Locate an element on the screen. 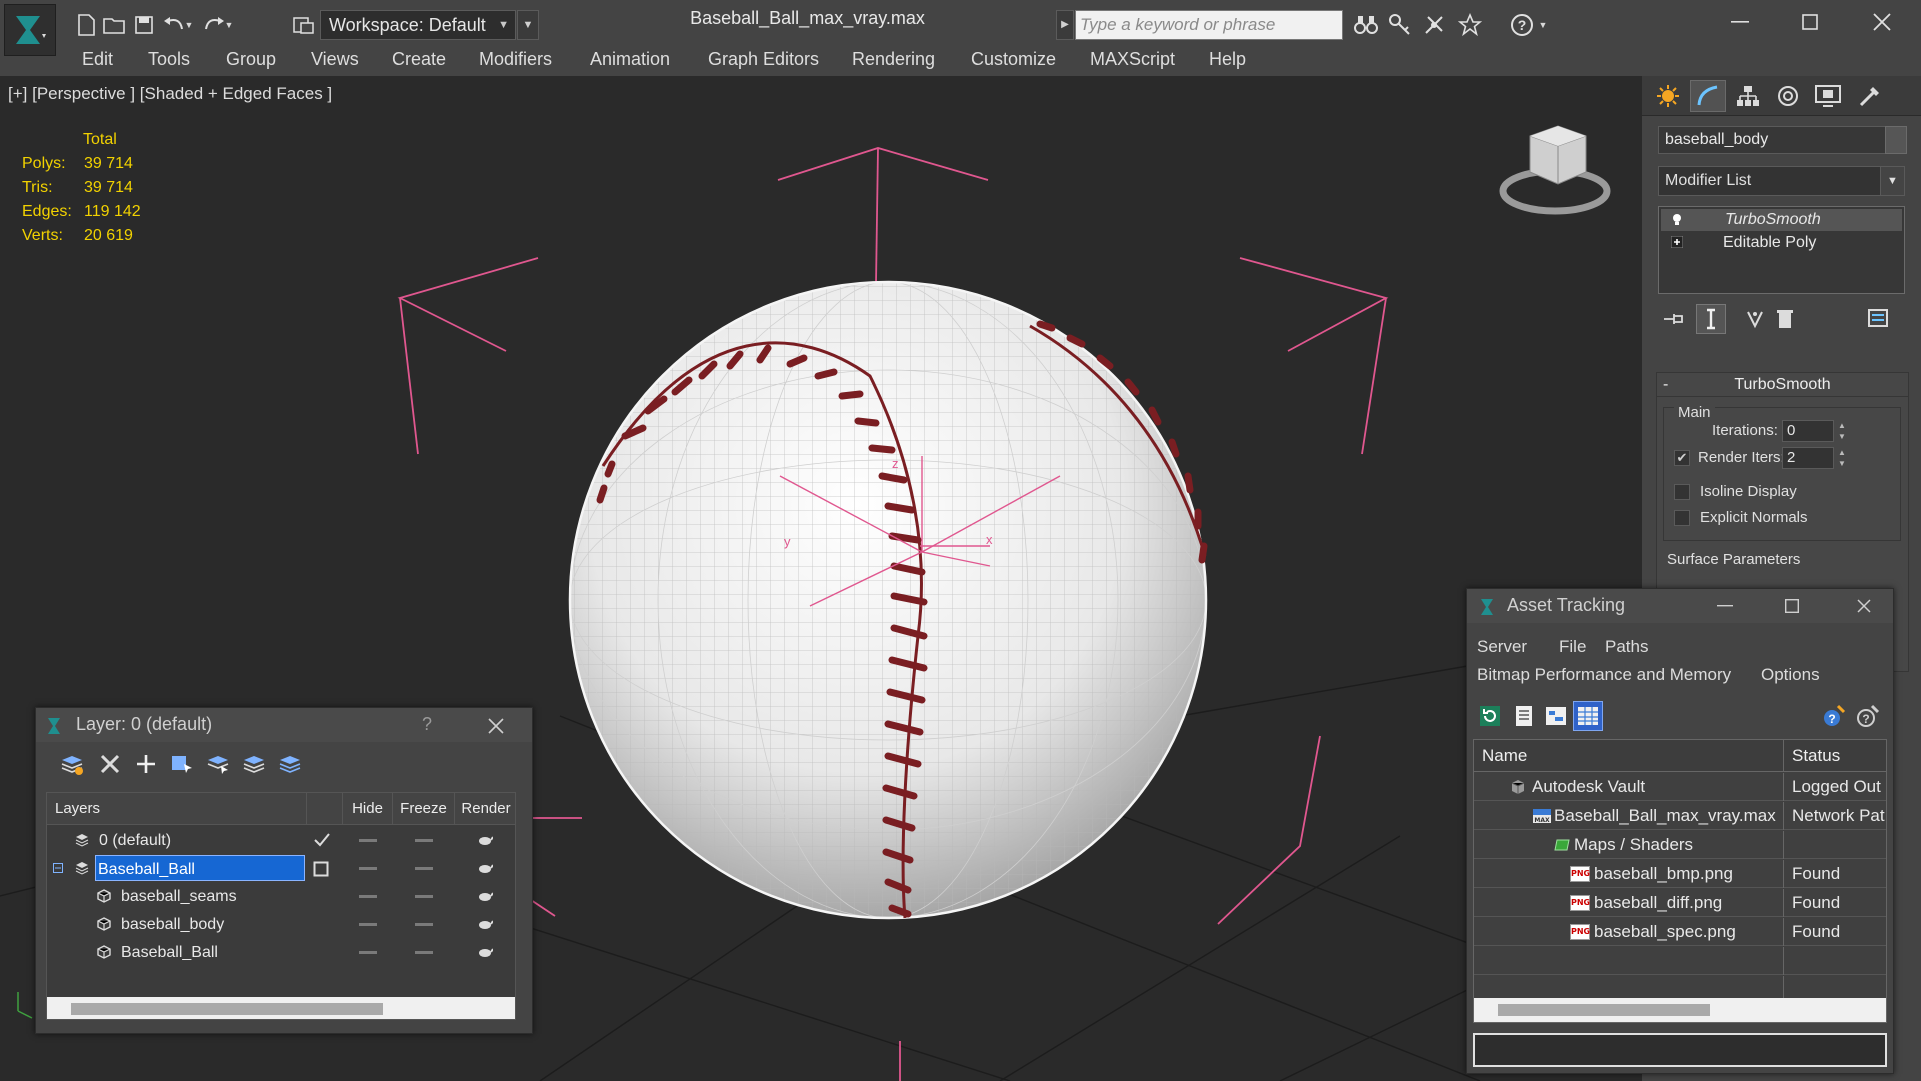  stack-item-turbosmooth: TurboSmooth is located at coordinates (1781, 220).